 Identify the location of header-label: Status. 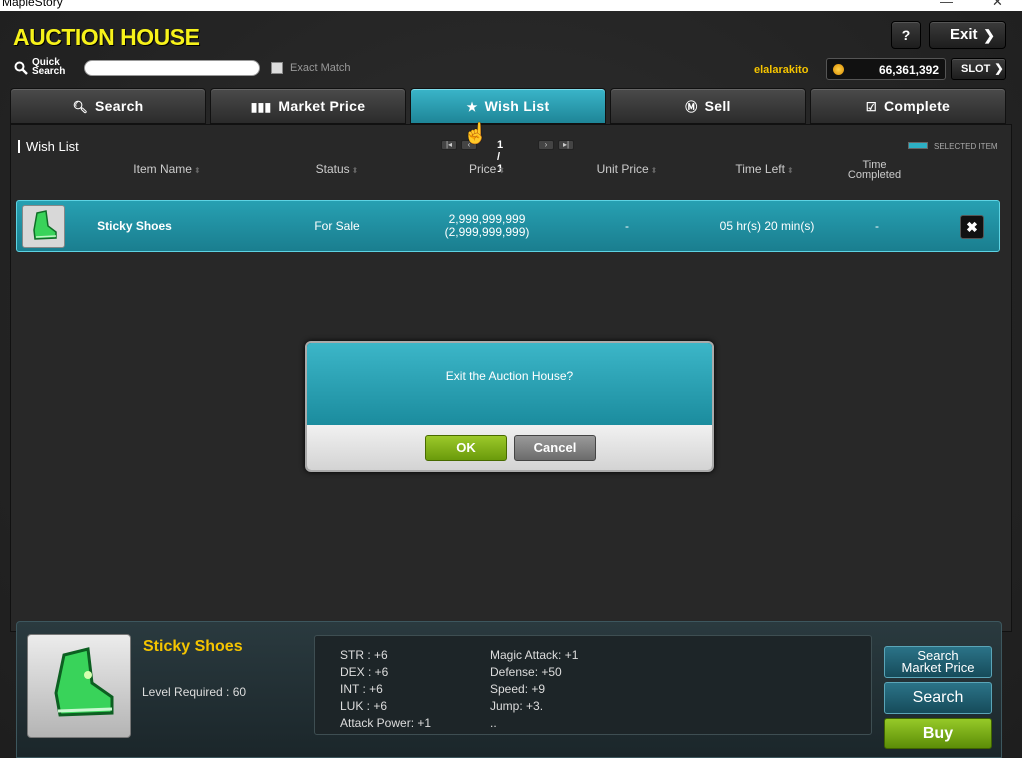
(332, 169).